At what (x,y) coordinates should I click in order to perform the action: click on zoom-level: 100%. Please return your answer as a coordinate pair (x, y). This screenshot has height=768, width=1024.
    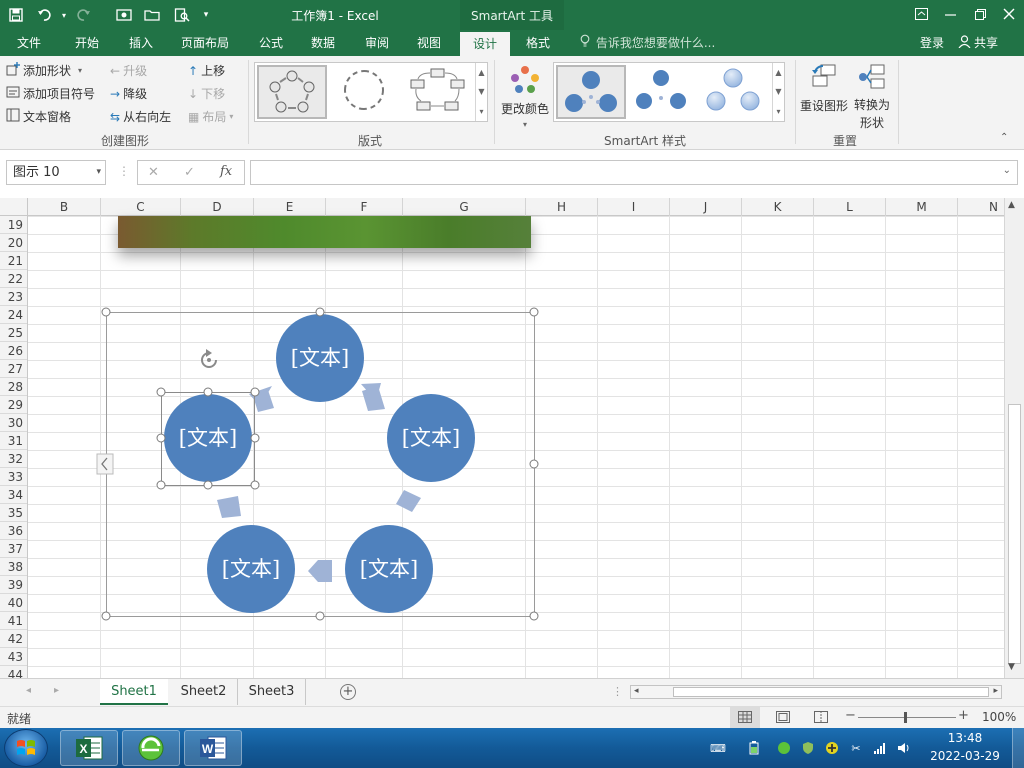
    Looking at the image, I should click on (999, 717).